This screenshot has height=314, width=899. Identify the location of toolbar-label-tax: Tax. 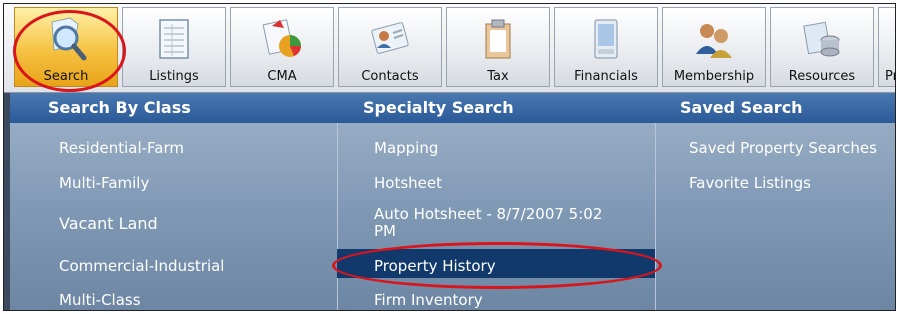
(498, 76).